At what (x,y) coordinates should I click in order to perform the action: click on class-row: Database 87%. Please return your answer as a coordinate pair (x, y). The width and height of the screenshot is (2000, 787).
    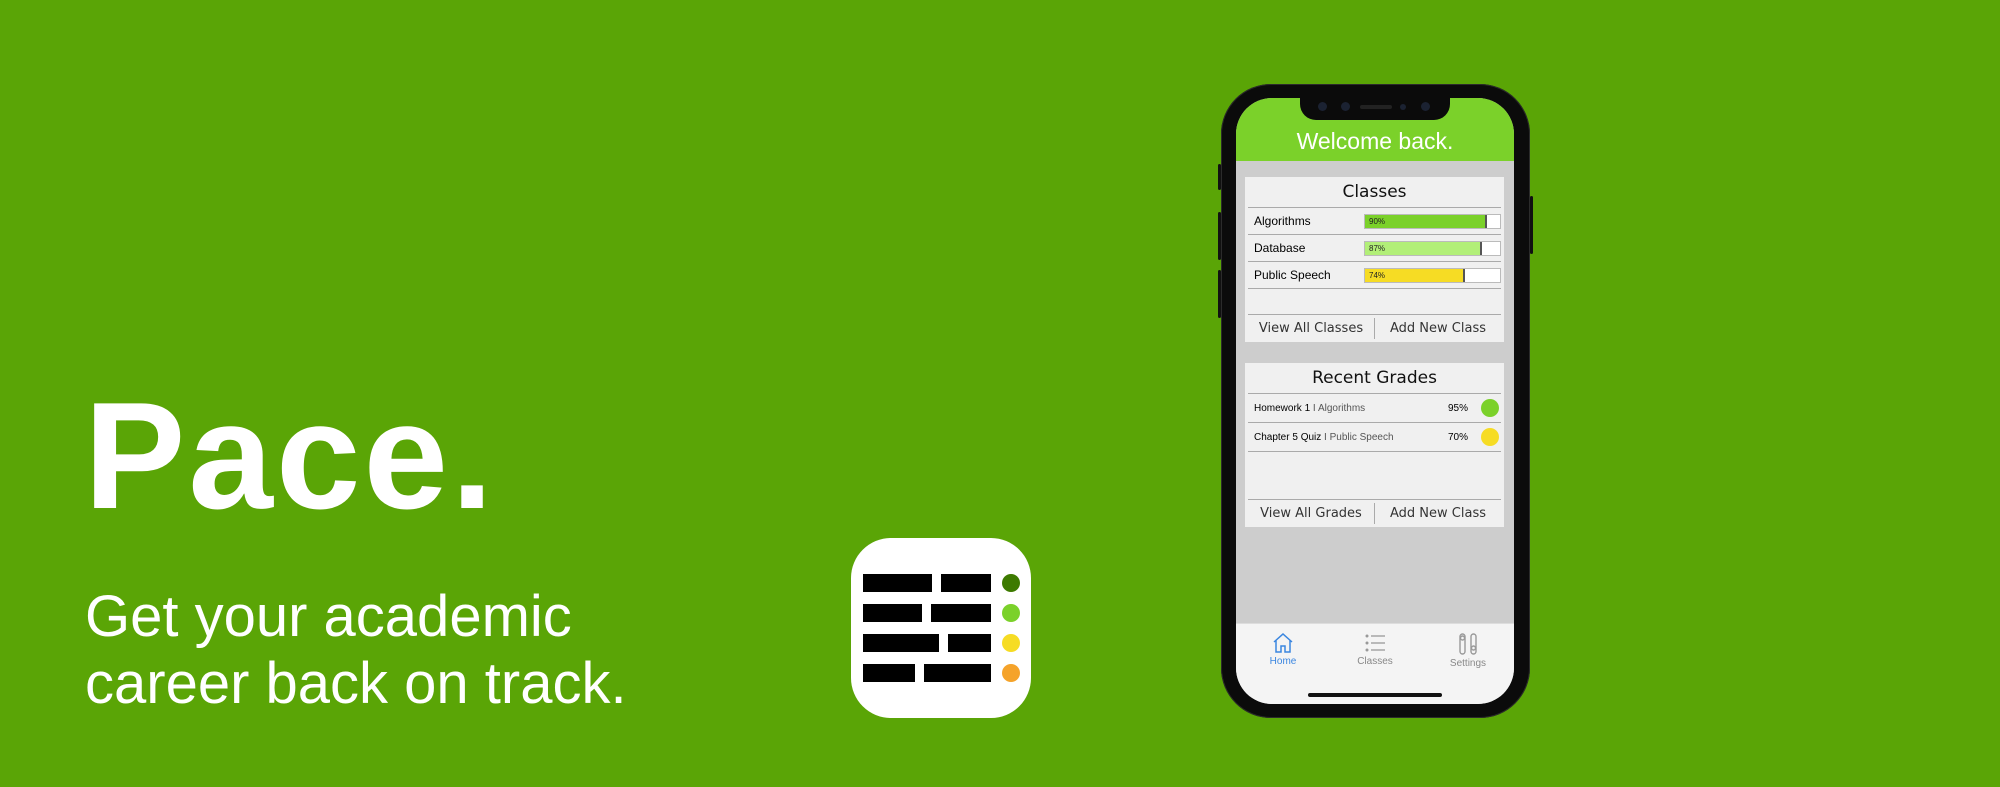
    Looking at the image, I should click on (1374, 248).